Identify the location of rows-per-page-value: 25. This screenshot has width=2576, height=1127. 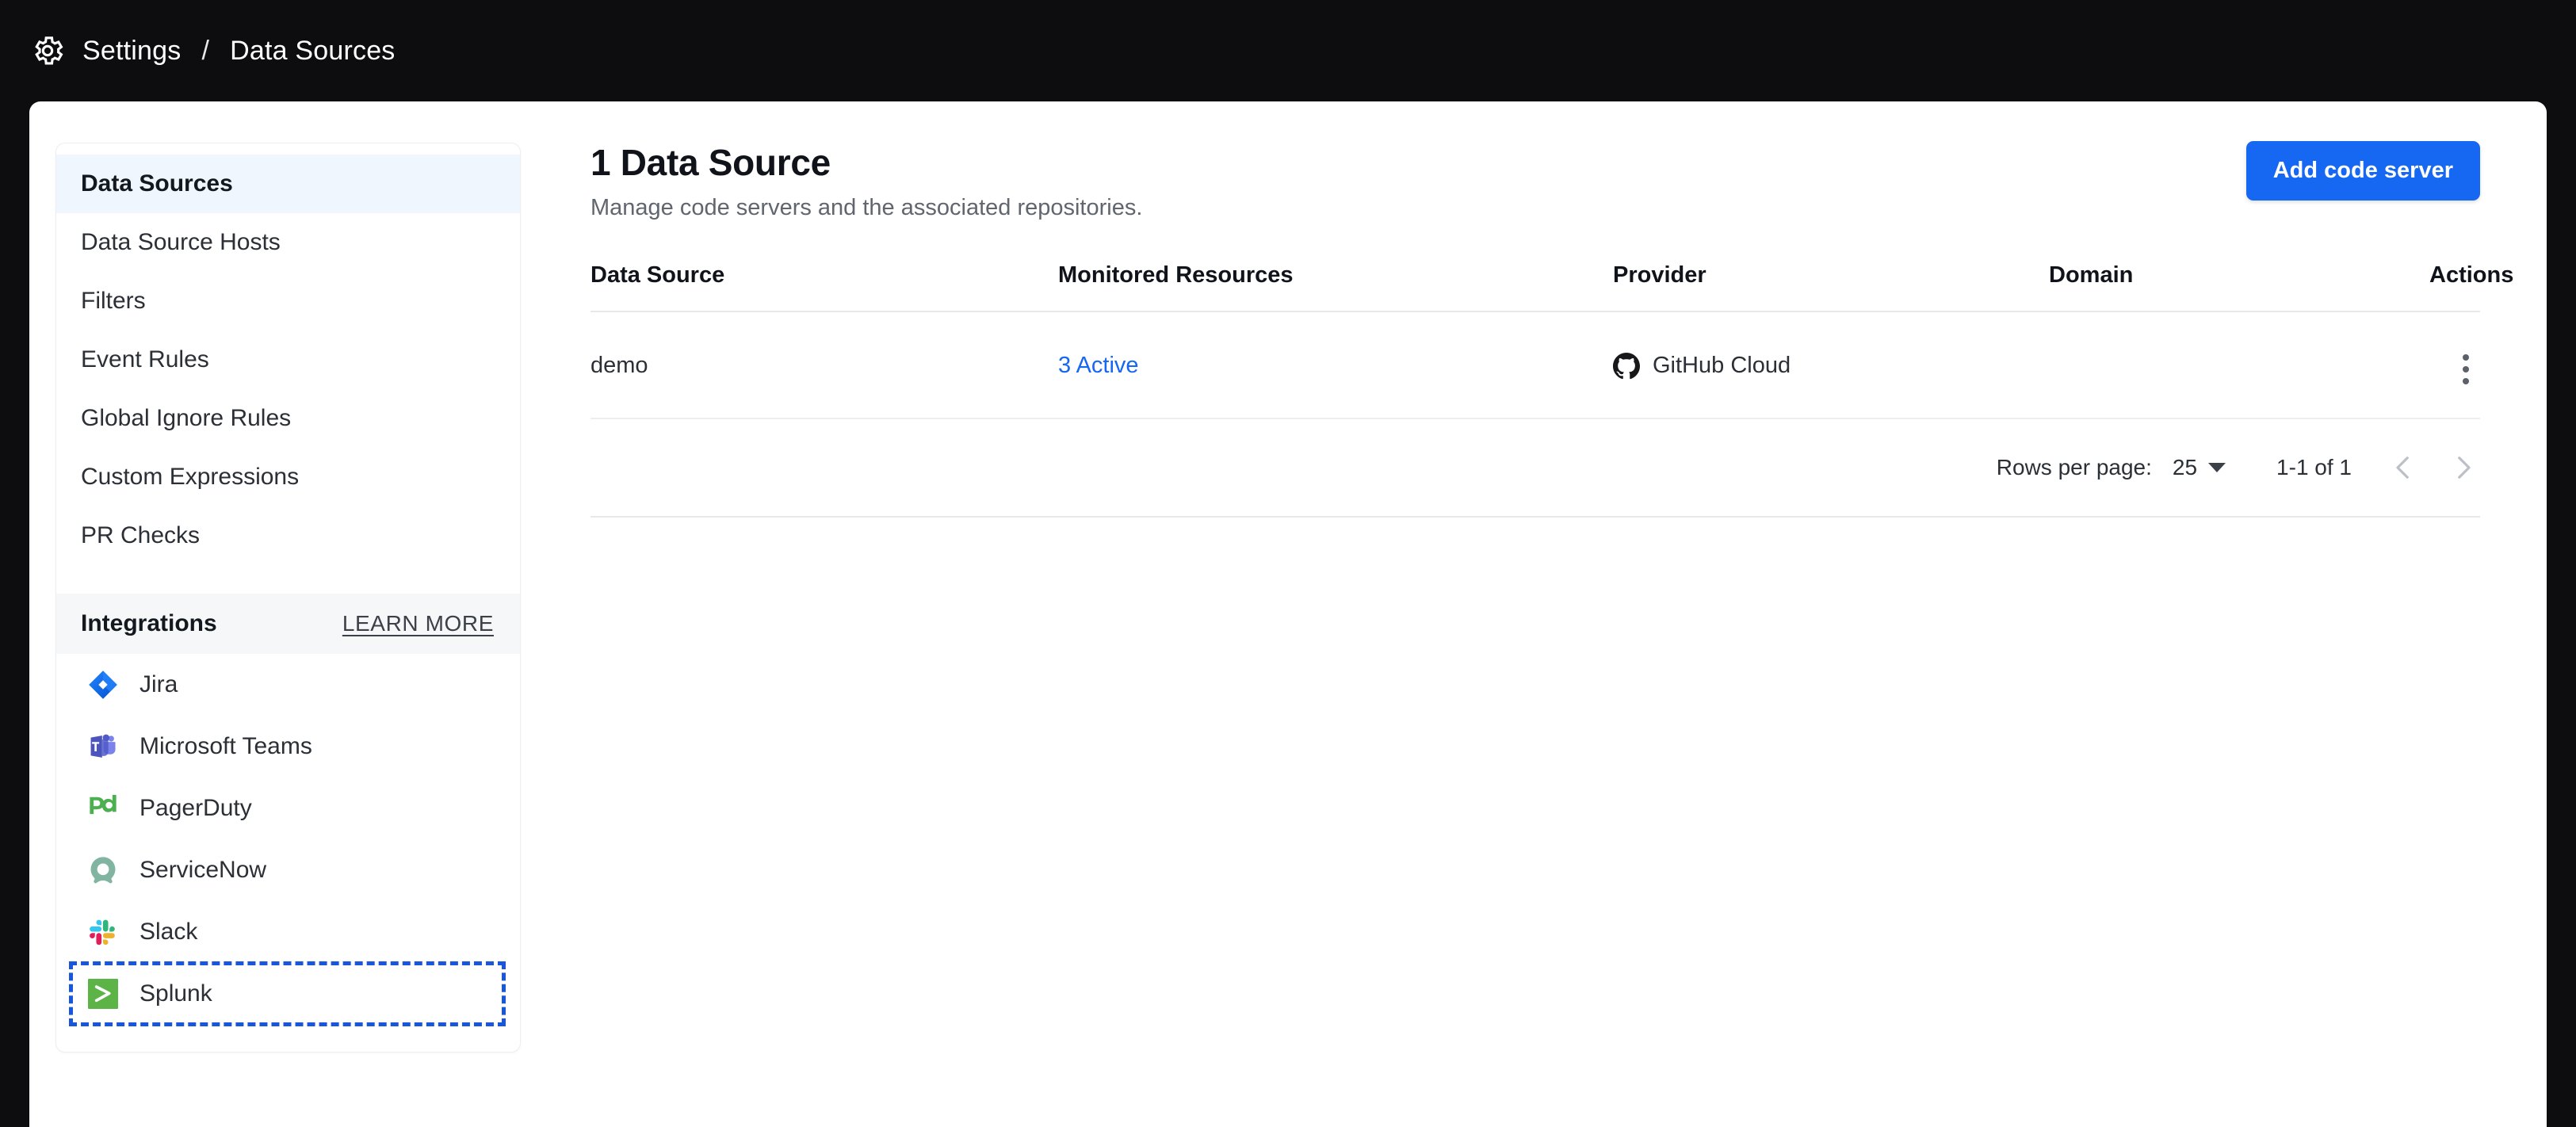
(2185, 467).